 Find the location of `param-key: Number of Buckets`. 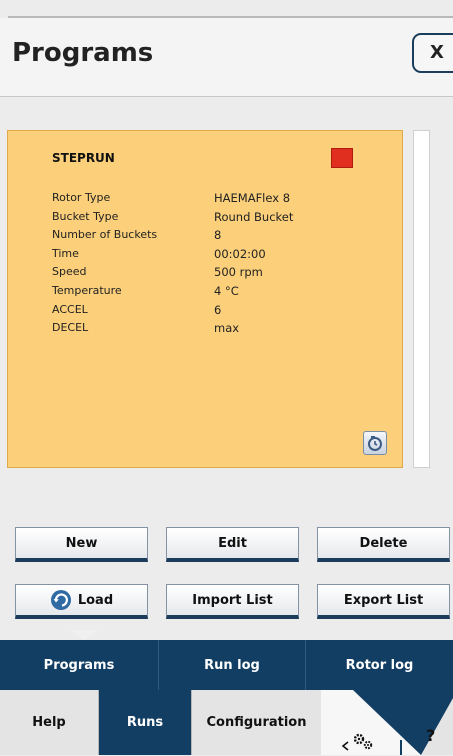

param-key: Number of Buckets is located at coordinates (105, 235).